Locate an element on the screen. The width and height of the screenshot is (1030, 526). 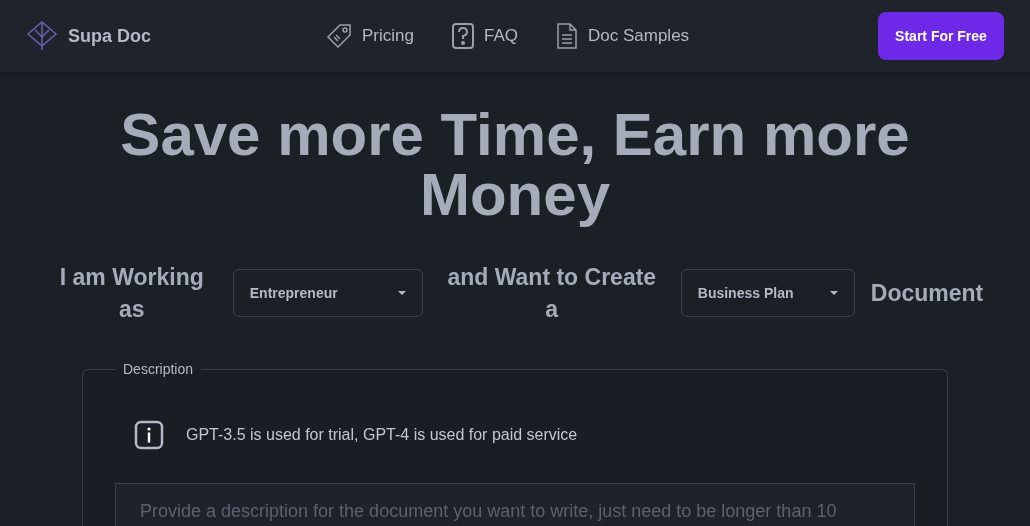
tag-icon is located at coordinates (339, 36).